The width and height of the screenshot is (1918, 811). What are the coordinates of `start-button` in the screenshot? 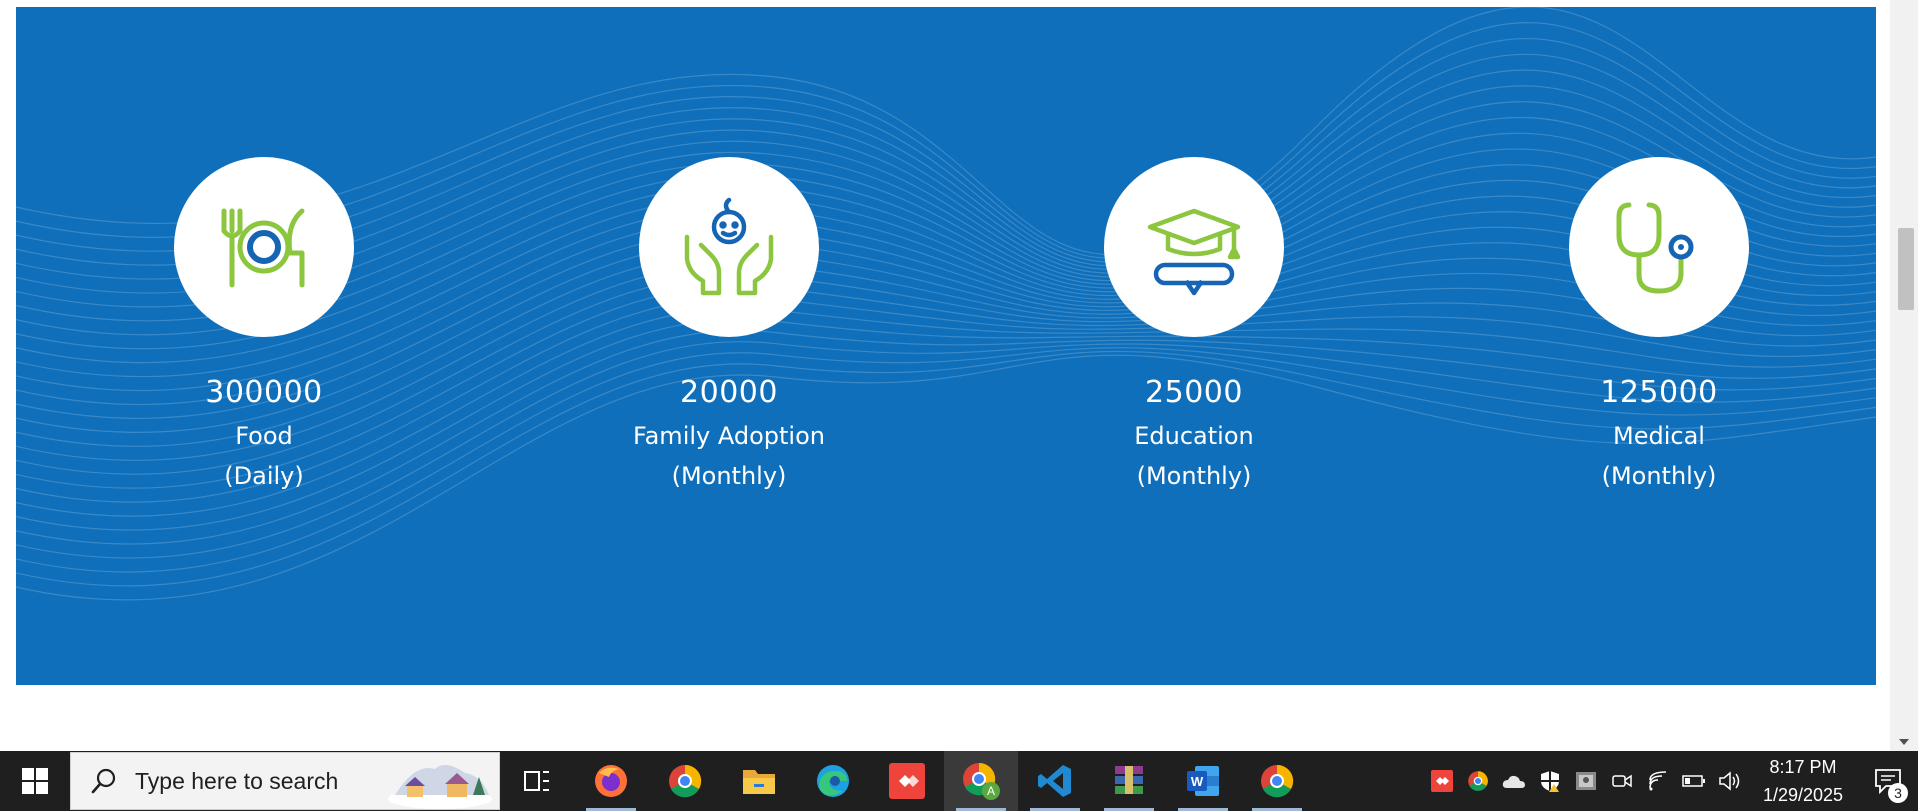 It's located at (35, 781).